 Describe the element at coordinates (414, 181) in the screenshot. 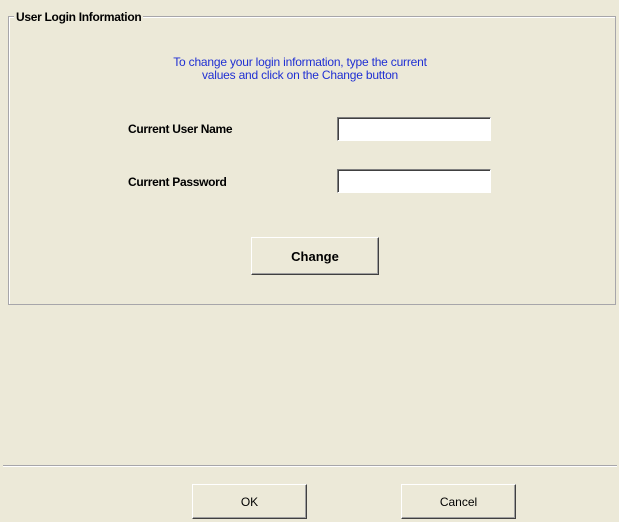

I see `password-input` at that location.